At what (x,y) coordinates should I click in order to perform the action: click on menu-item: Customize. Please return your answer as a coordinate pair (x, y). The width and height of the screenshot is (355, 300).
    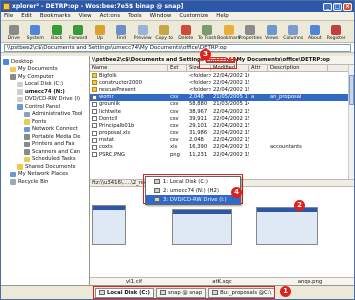
    Looking at the image, I should click on (193, 16).